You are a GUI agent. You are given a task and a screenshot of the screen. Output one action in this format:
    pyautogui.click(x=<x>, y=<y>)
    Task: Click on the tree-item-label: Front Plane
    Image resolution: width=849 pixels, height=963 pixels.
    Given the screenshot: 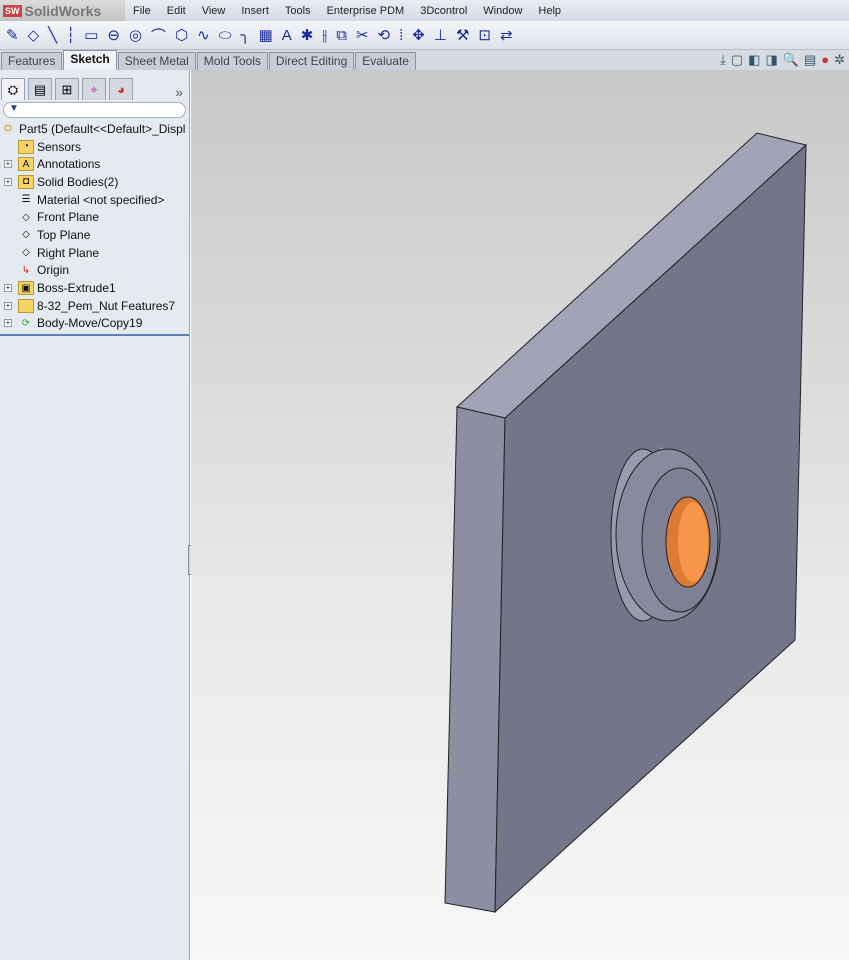 What is the action you would take?
    pyautogui.click(x=68, y=217)
    